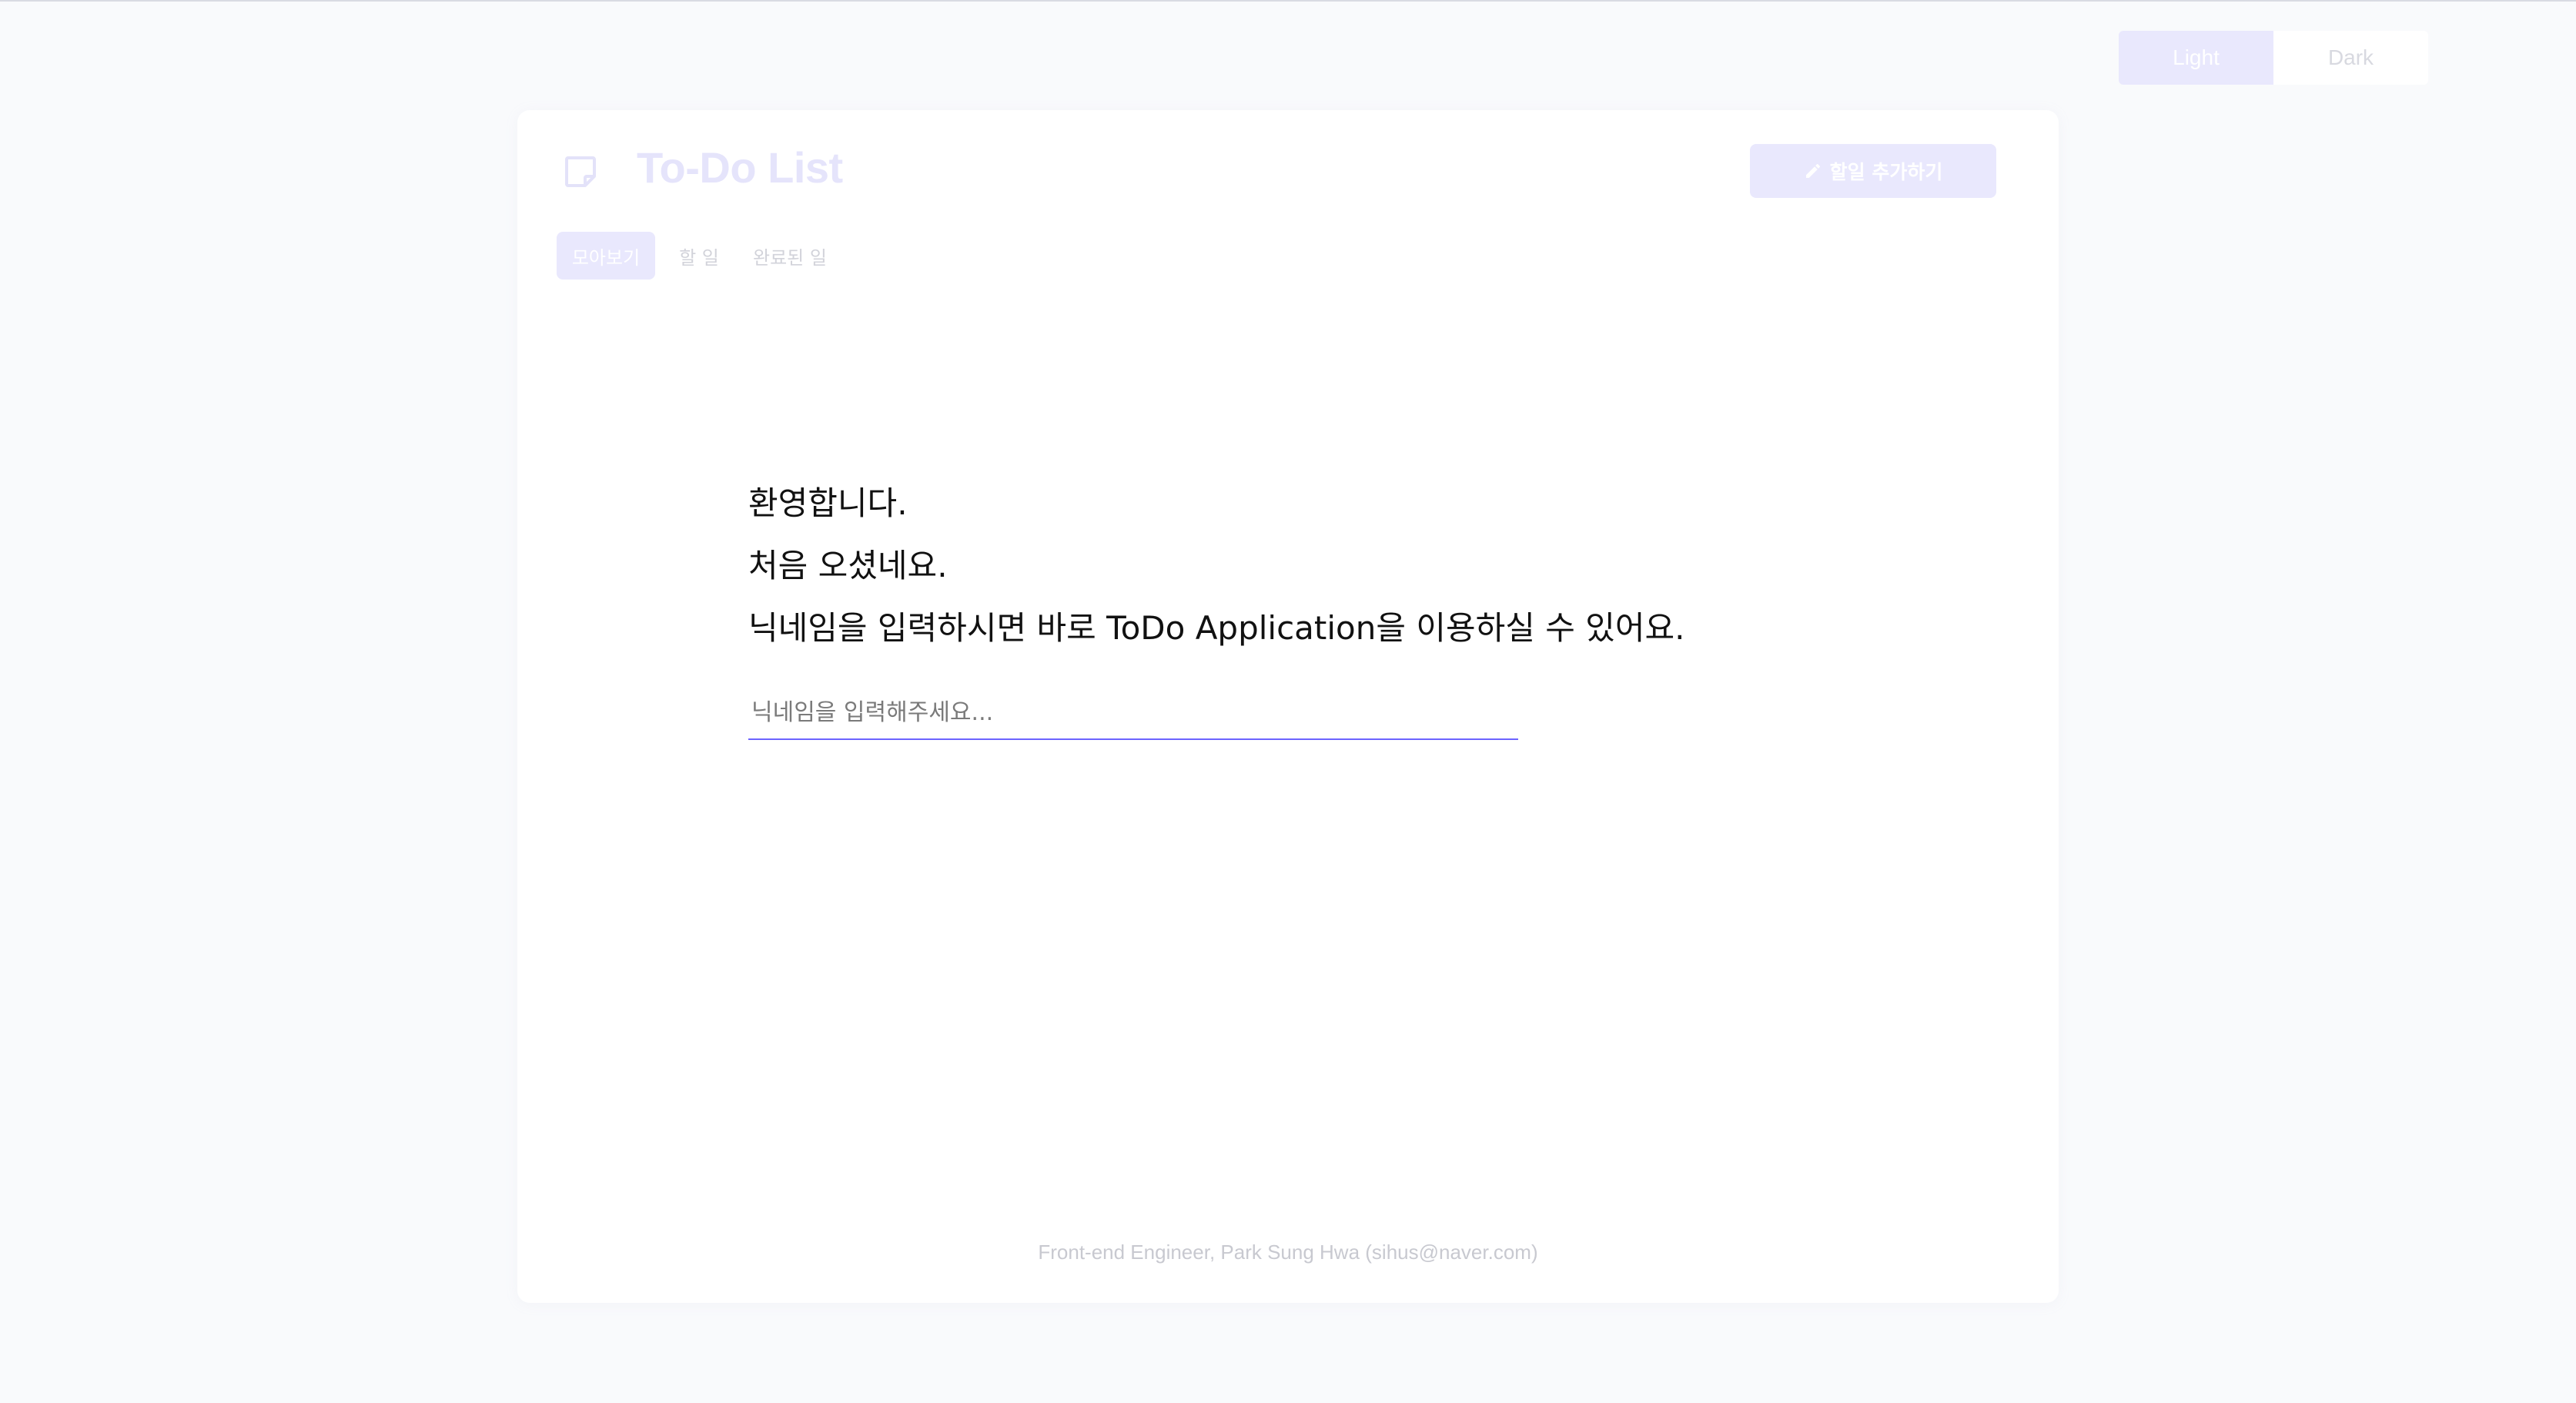 Image resolution: width=2576 pixels, height=1403 pixels. What do you see at coordinates (790, 256) in the screenshot?
I see `tab-completed: 완료된 일` at bounding box center [790, 256].